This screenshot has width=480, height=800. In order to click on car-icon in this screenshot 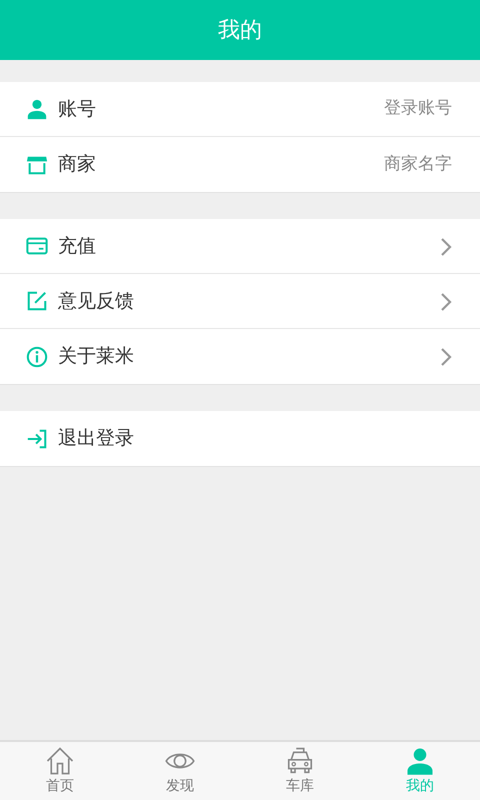, I will do `click(300, 761)`.